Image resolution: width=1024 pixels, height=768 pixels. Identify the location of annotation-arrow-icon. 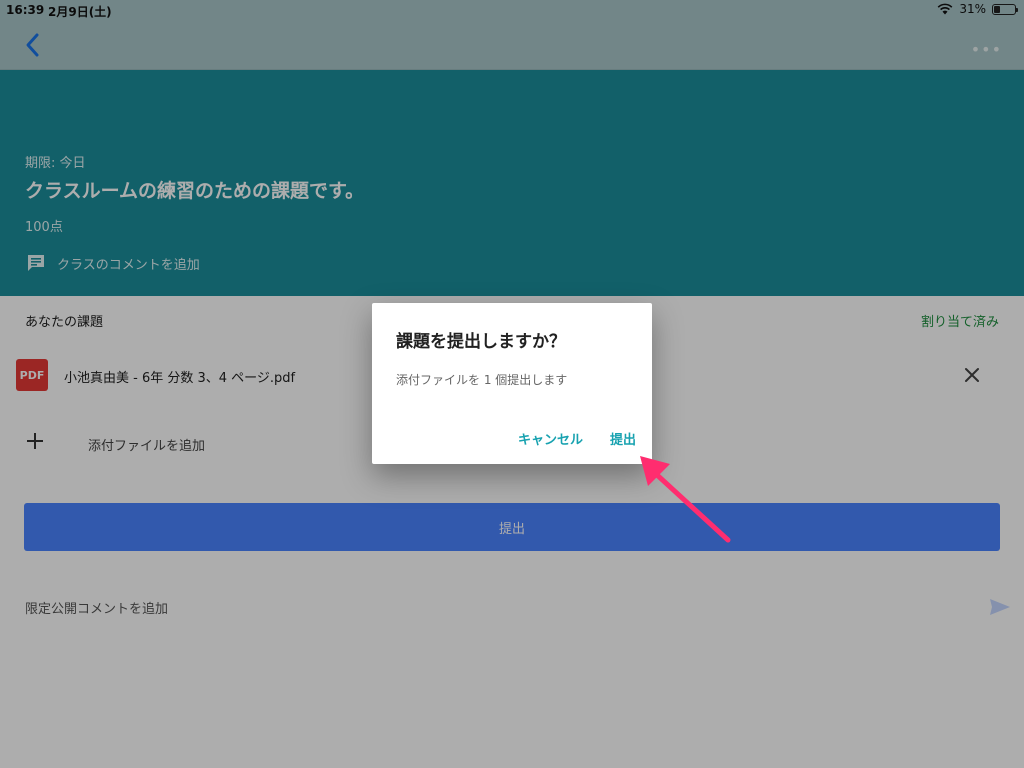
(685, 499).